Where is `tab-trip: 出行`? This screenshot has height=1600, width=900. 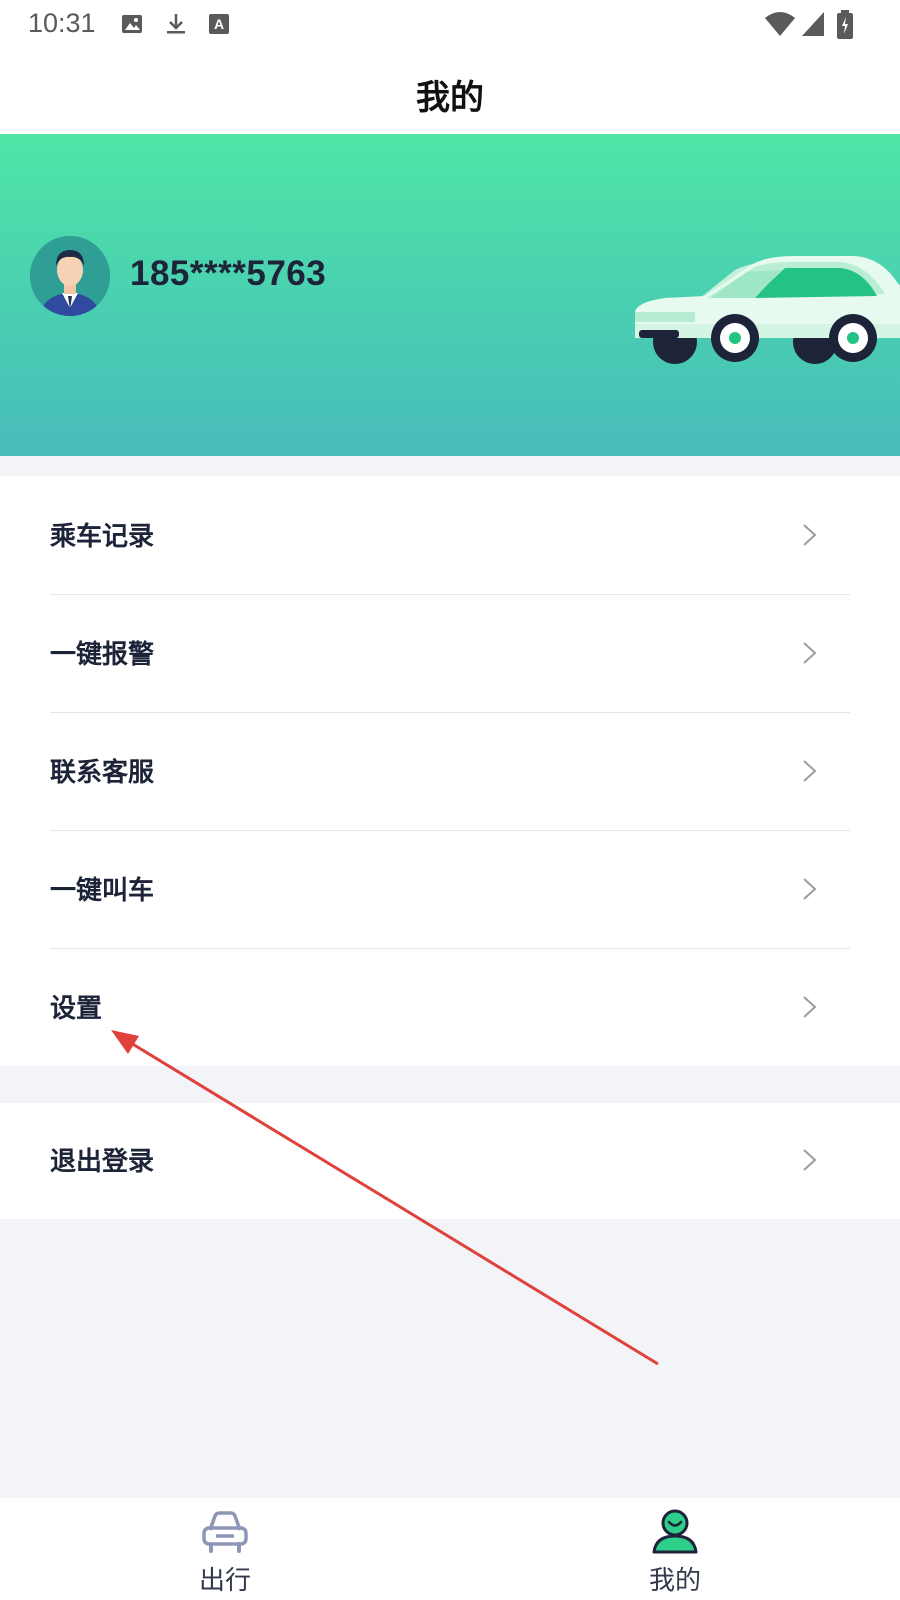 tab-trip: 出行 is located at coordinates (225, 1549).